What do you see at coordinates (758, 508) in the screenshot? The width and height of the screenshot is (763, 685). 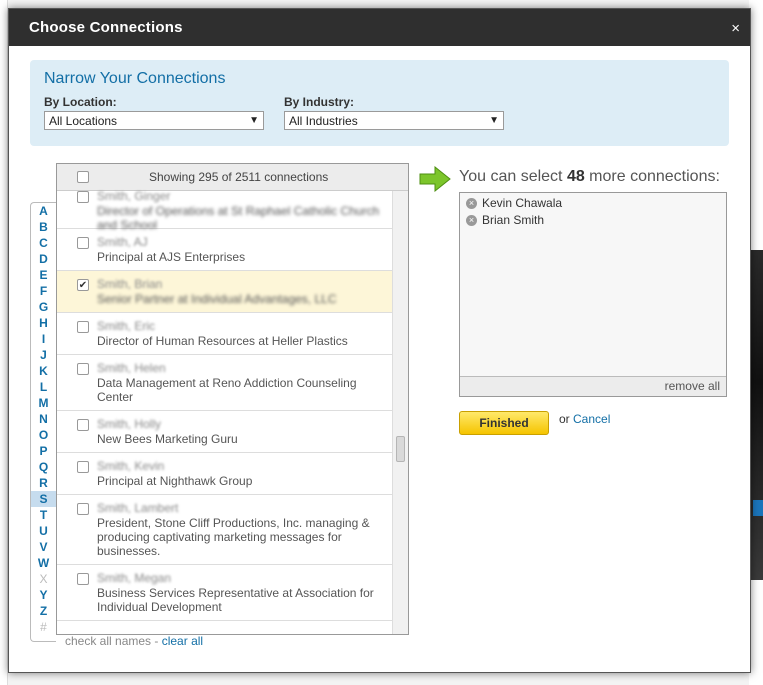 I see `background-accent` at bounding box center [758, 508].